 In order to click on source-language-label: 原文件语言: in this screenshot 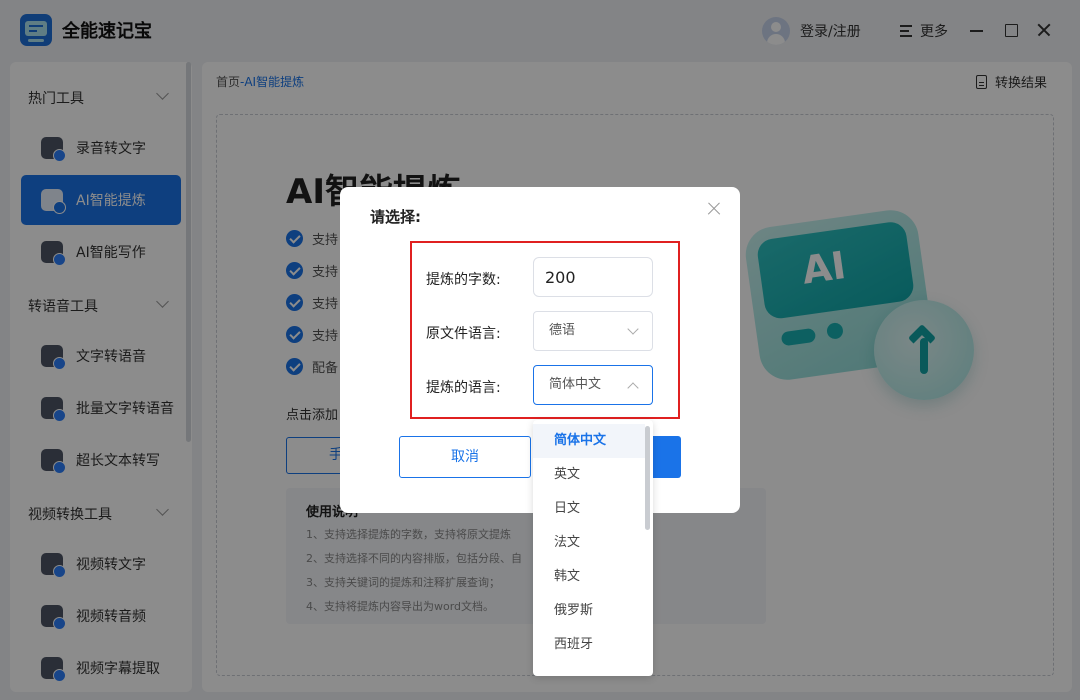, I will do `click(463, 334)`.